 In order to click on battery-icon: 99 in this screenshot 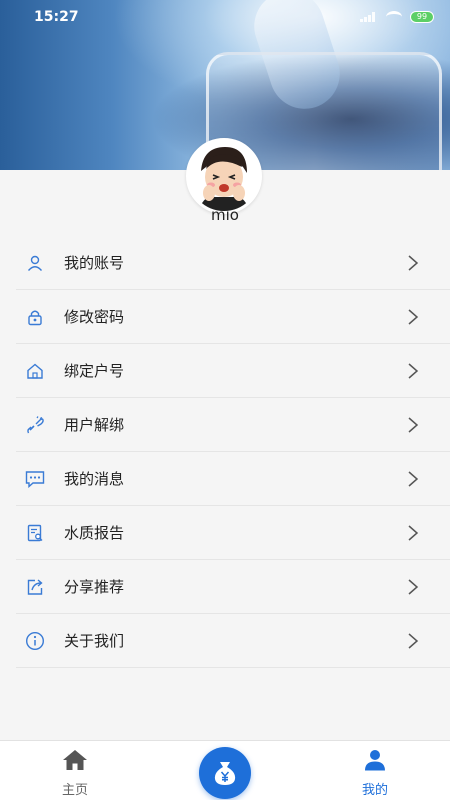, I will do `click(422, 17)`.